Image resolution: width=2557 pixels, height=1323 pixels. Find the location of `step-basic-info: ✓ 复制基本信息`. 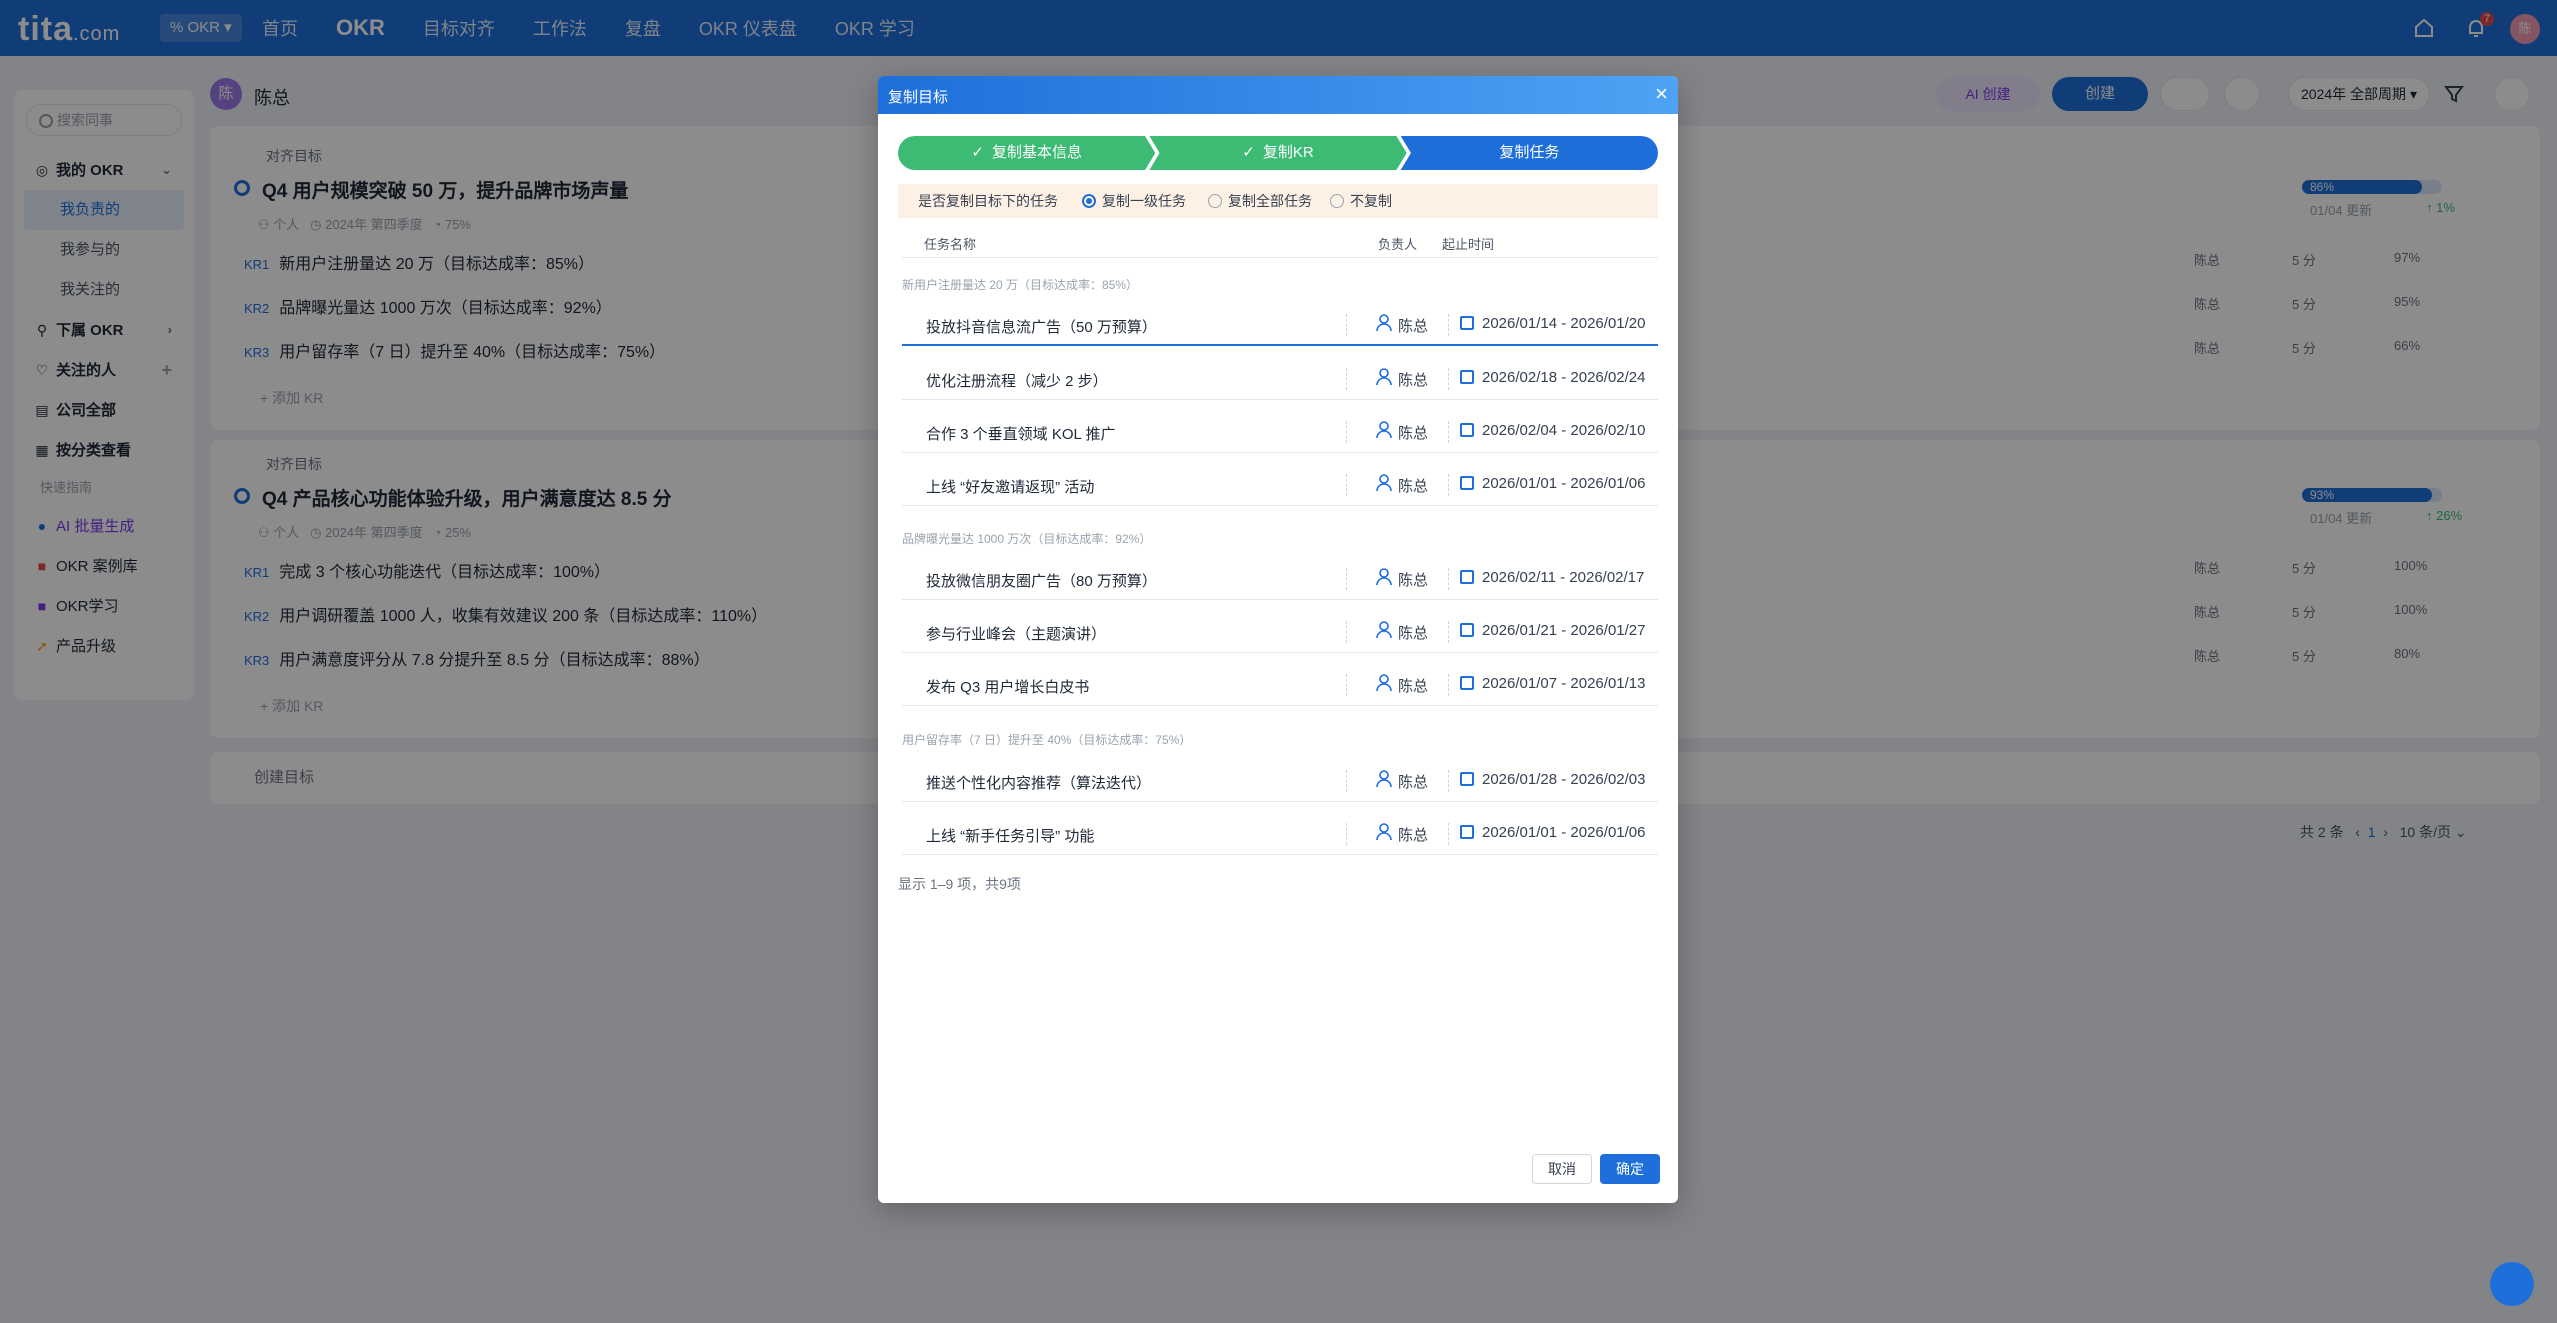

step-basic-info: ✓ 复制基本信息 is located at coordinates (1027, 153).